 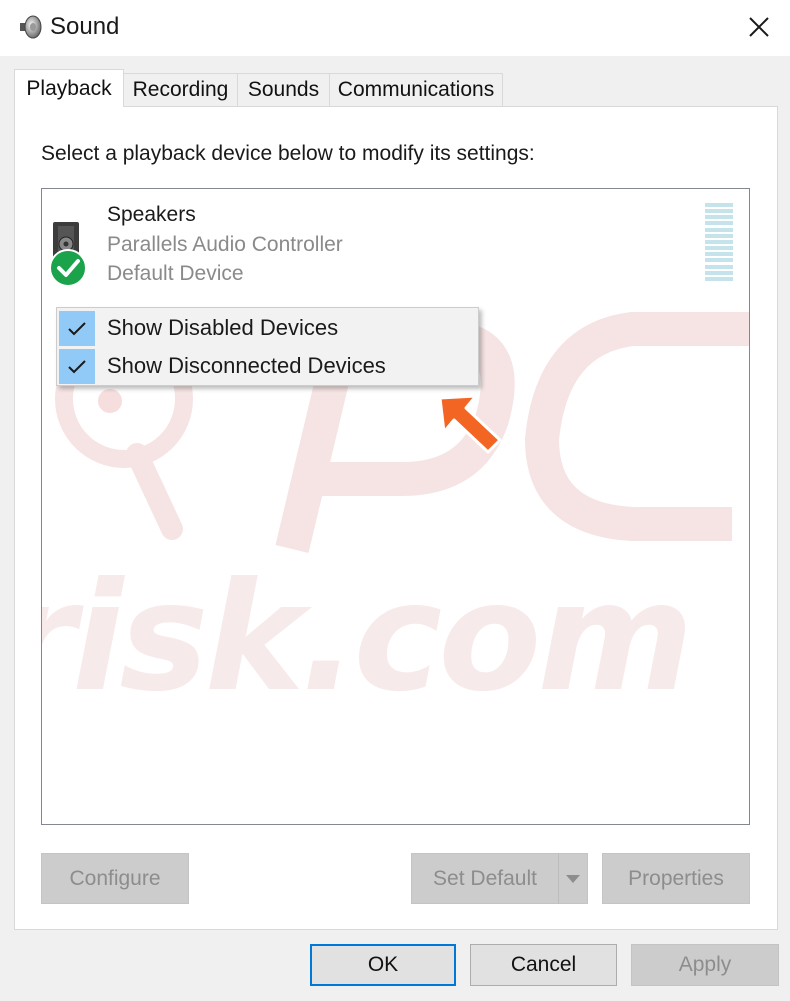 What do you see at coordinates (151, 215) in the screenshot?
I see `device-name: Speakers` at bounding box center [151, 215].